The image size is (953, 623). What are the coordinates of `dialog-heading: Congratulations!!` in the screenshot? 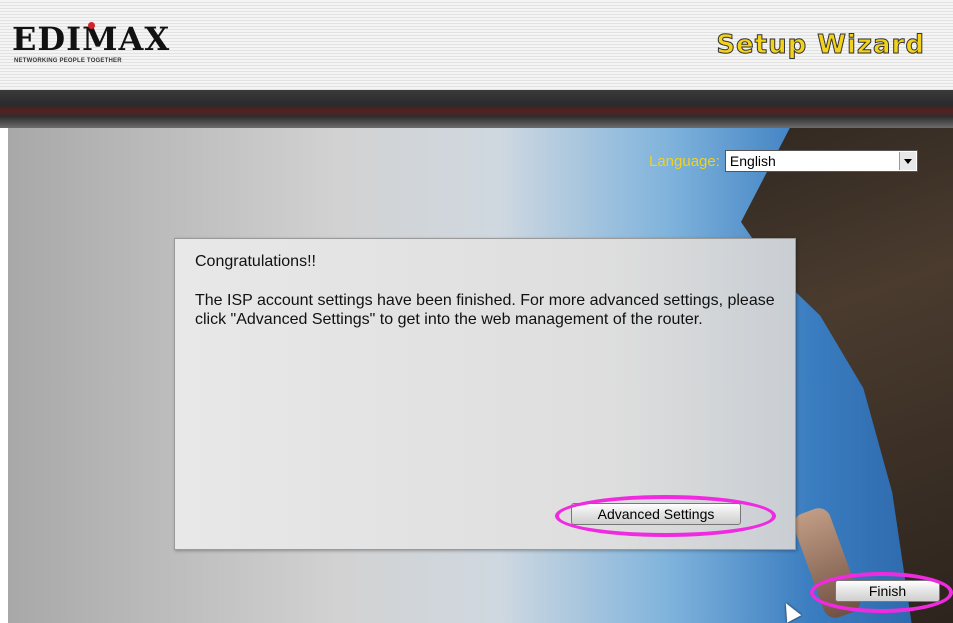 It's located at (255, 261).